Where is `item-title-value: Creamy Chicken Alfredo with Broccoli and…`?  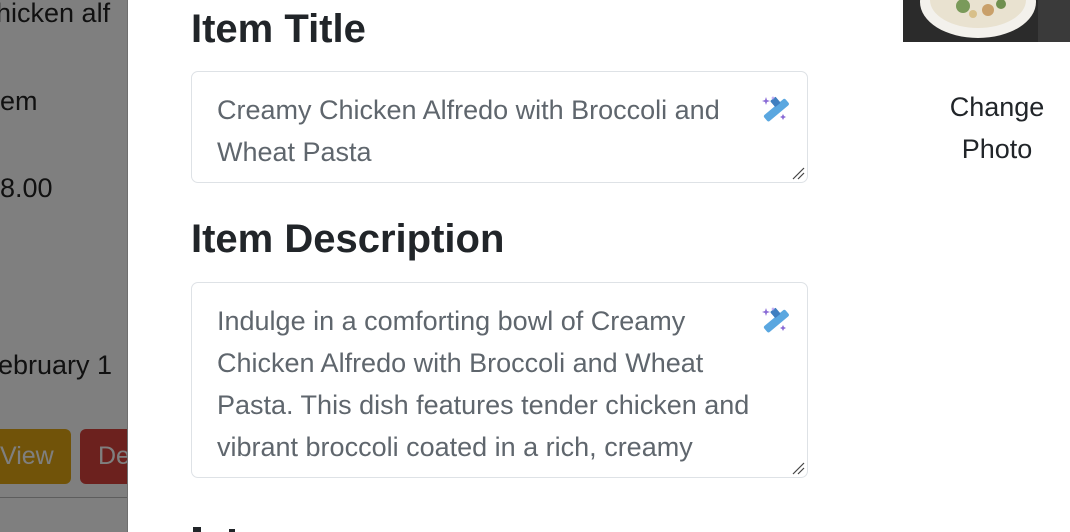
item-title-value: Creamy Chicken Alfredo with Broccoli and… is located at coordinates (487, 131).